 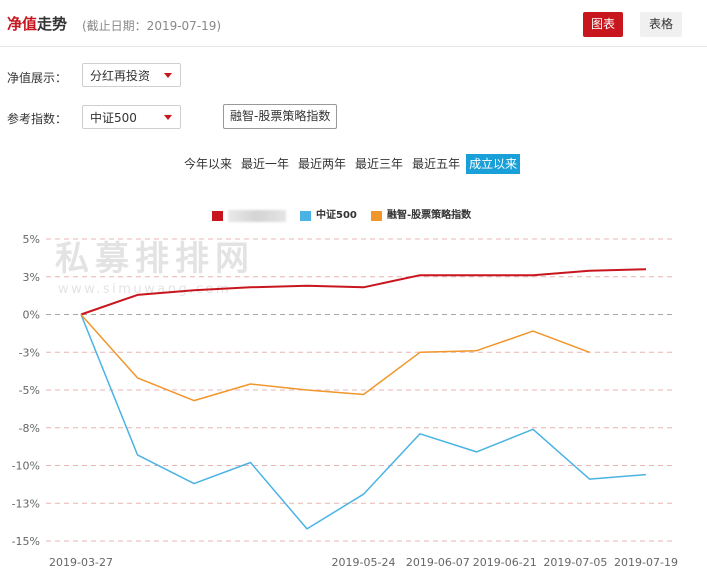 I want to click on period-tab: 最近三年, so click(x=379, y=164).